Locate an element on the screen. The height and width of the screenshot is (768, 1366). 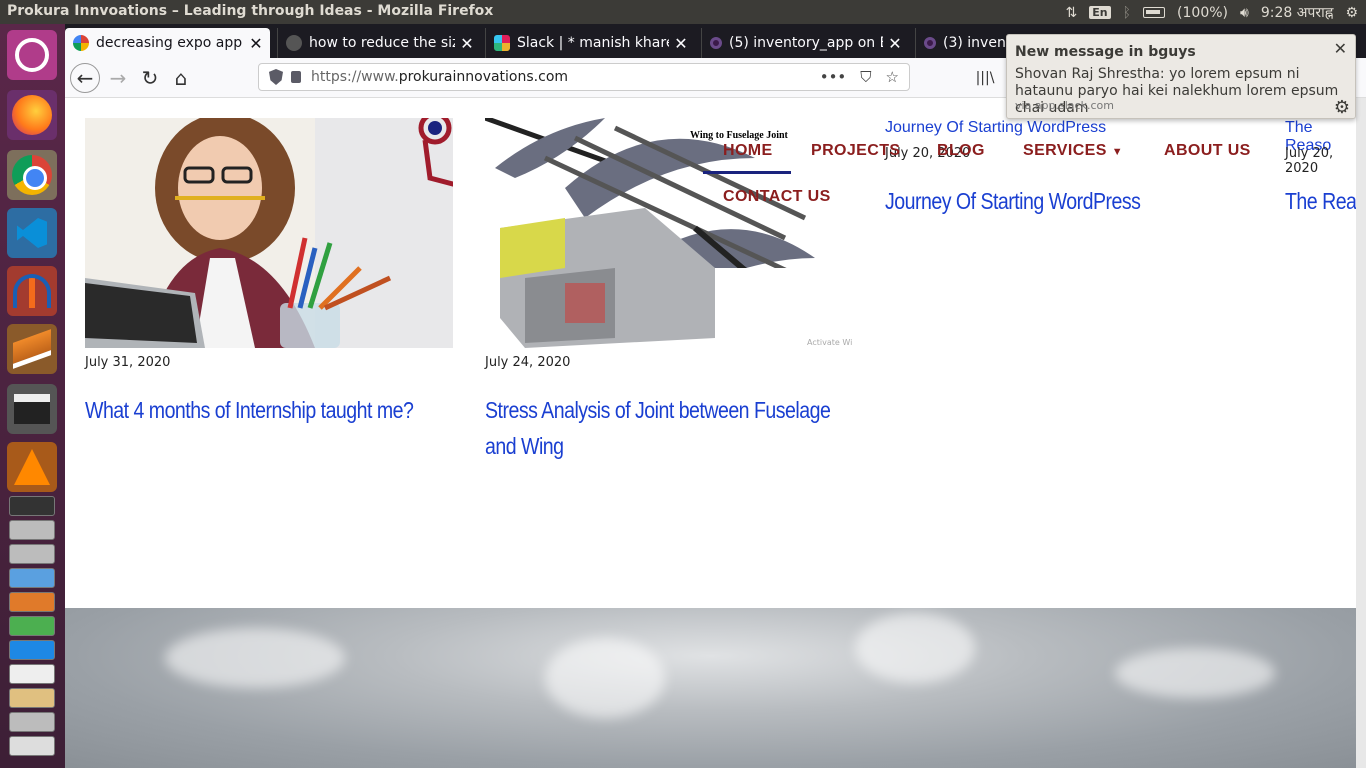
back-button: ← is located at coordinates (85, 78).